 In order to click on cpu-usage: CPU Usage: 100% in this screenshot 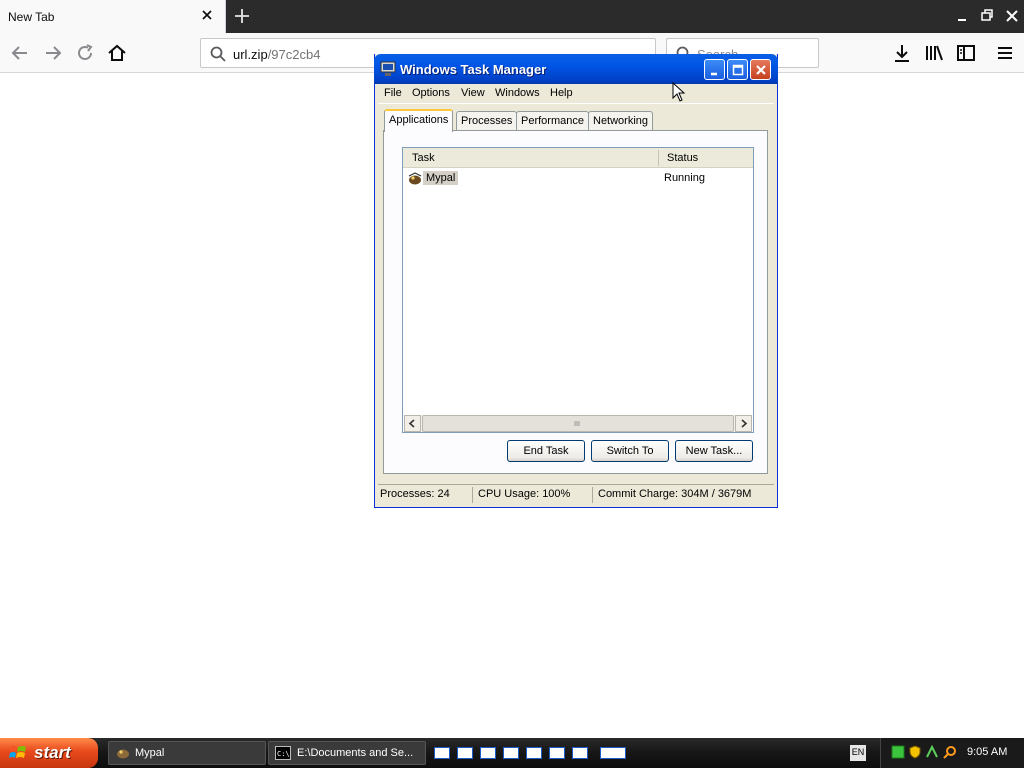, I will do `click(524, 494)`.